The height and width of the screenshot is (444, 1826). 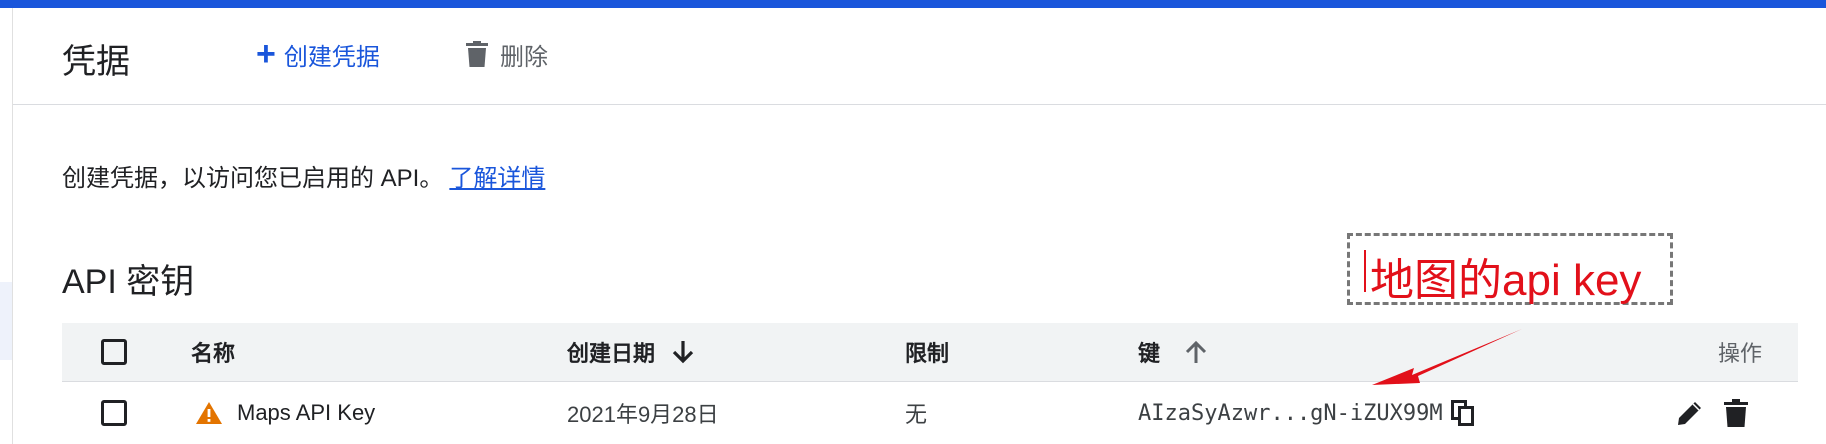 I want to click on row-checkbox-cell, so click(x=114, y=413).